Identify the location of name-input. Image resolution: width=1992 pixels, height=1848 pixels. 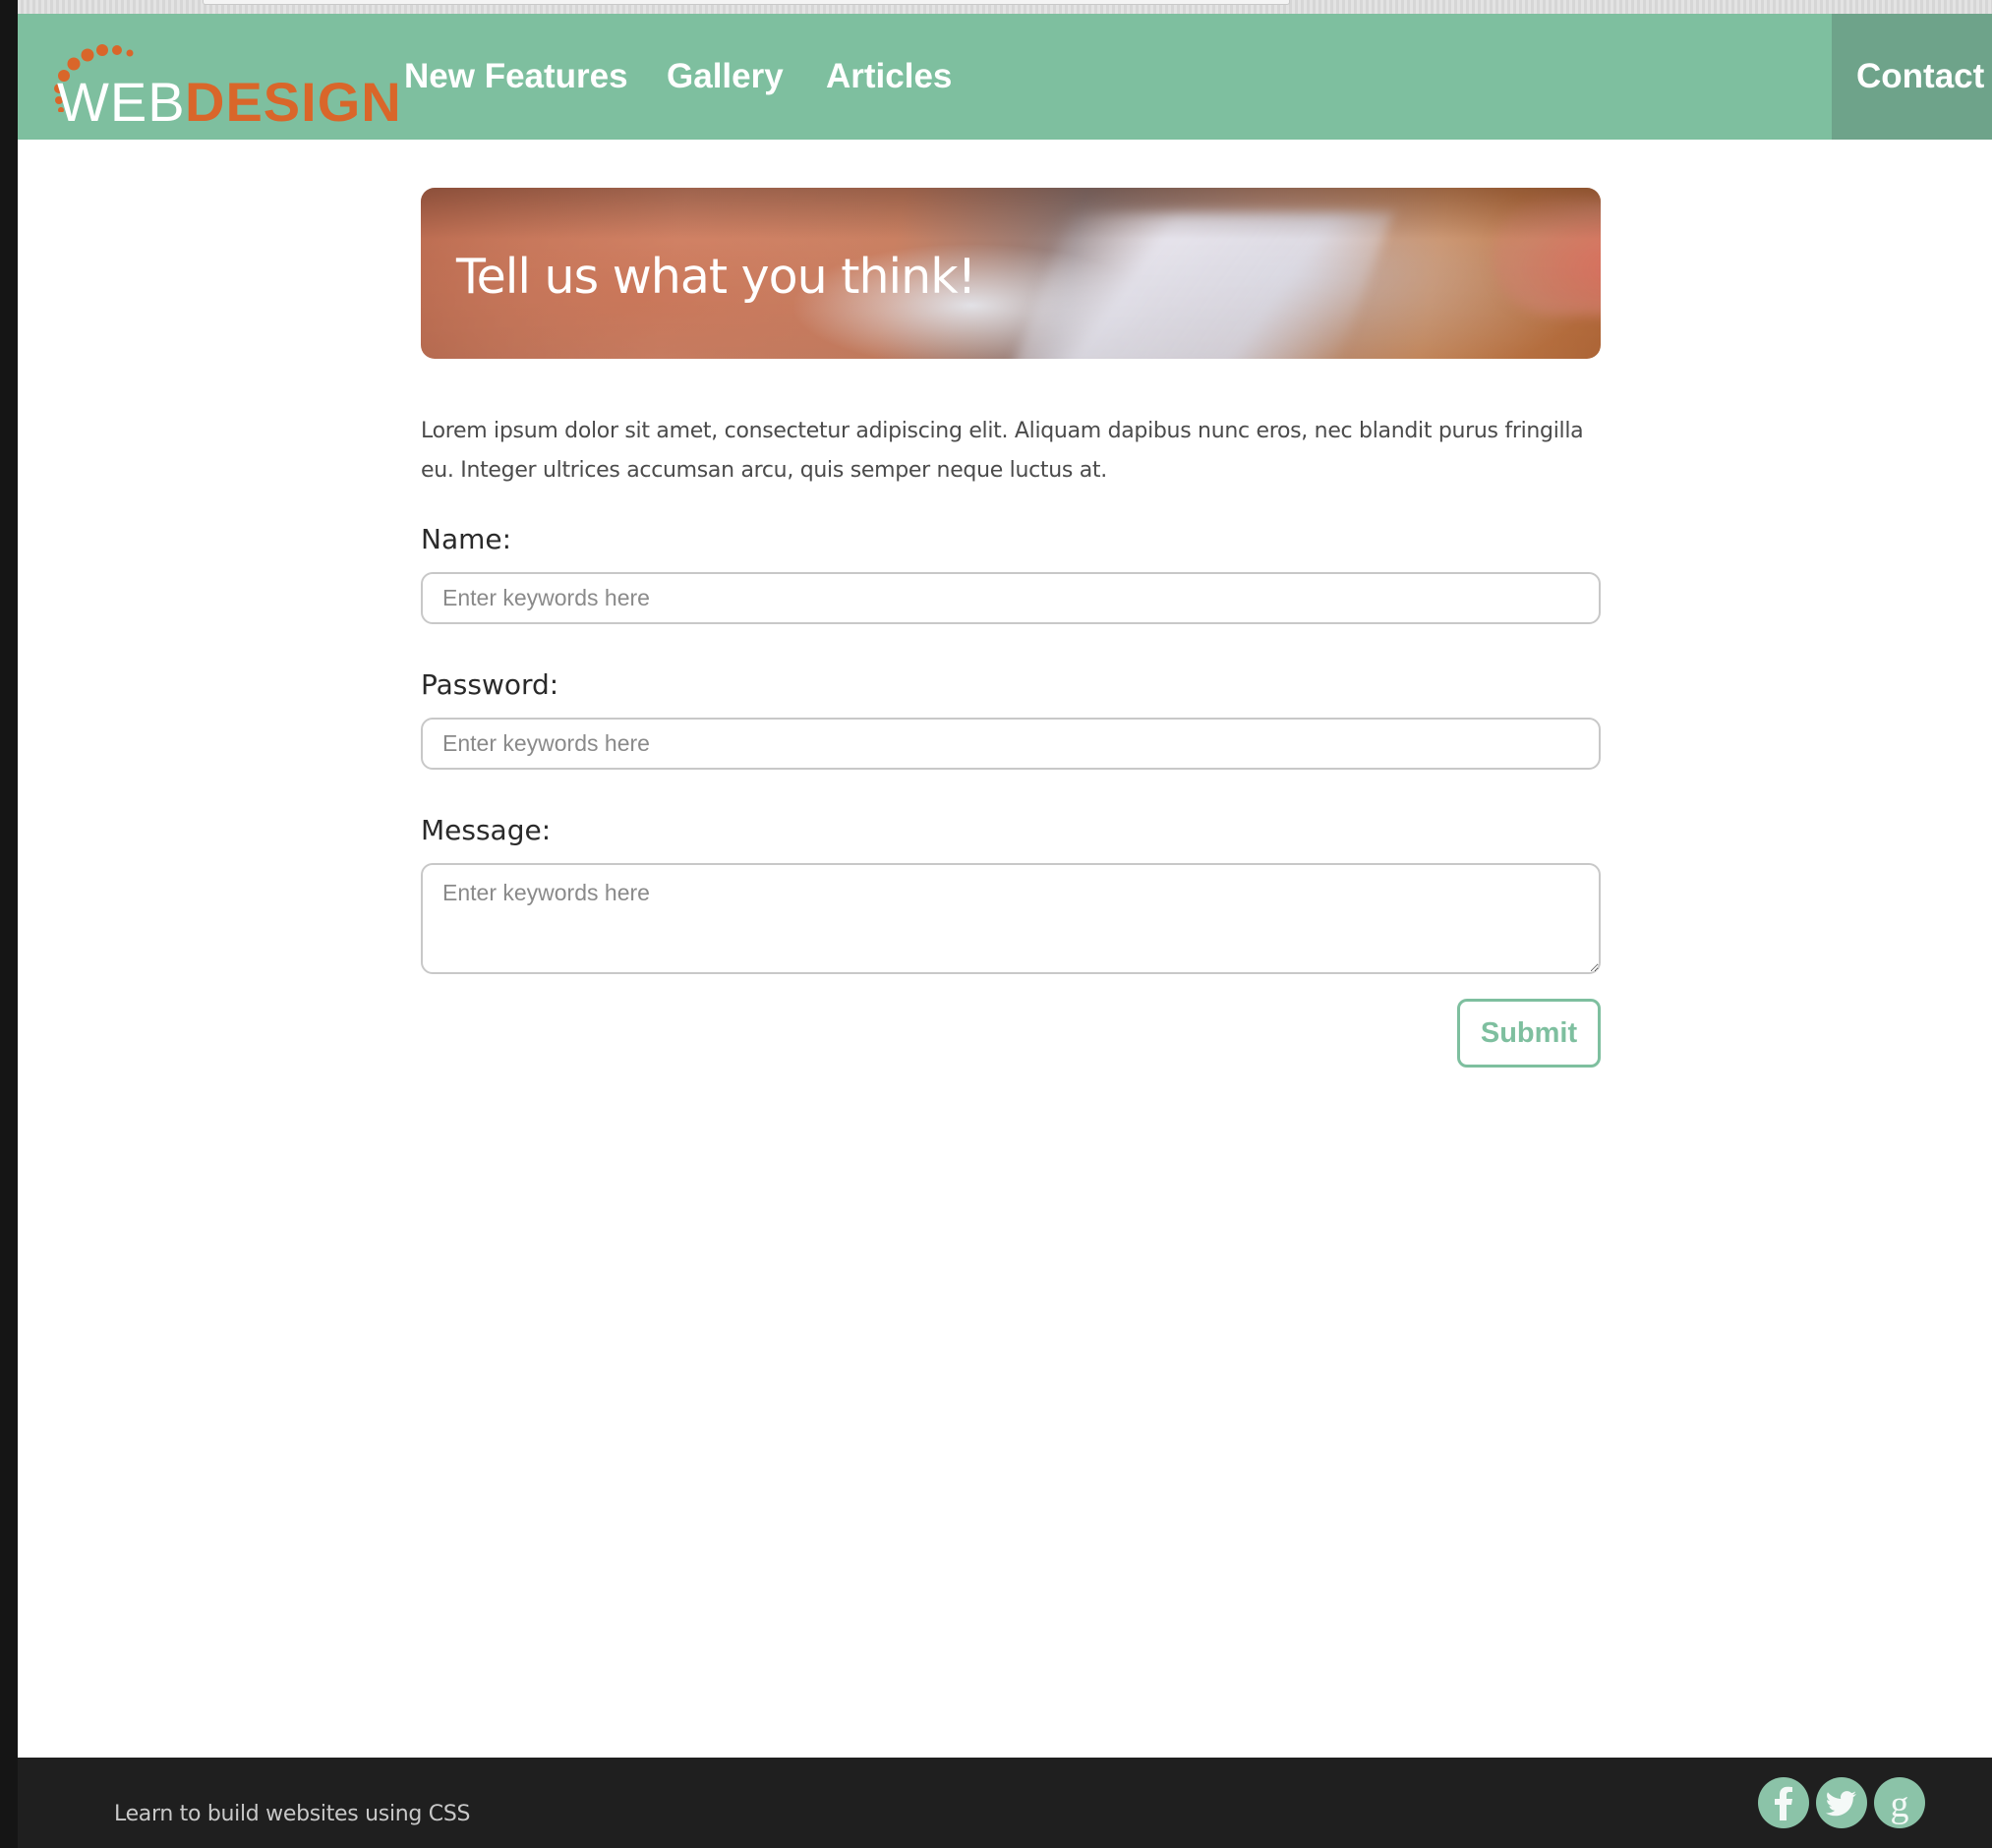
(1011, 598).